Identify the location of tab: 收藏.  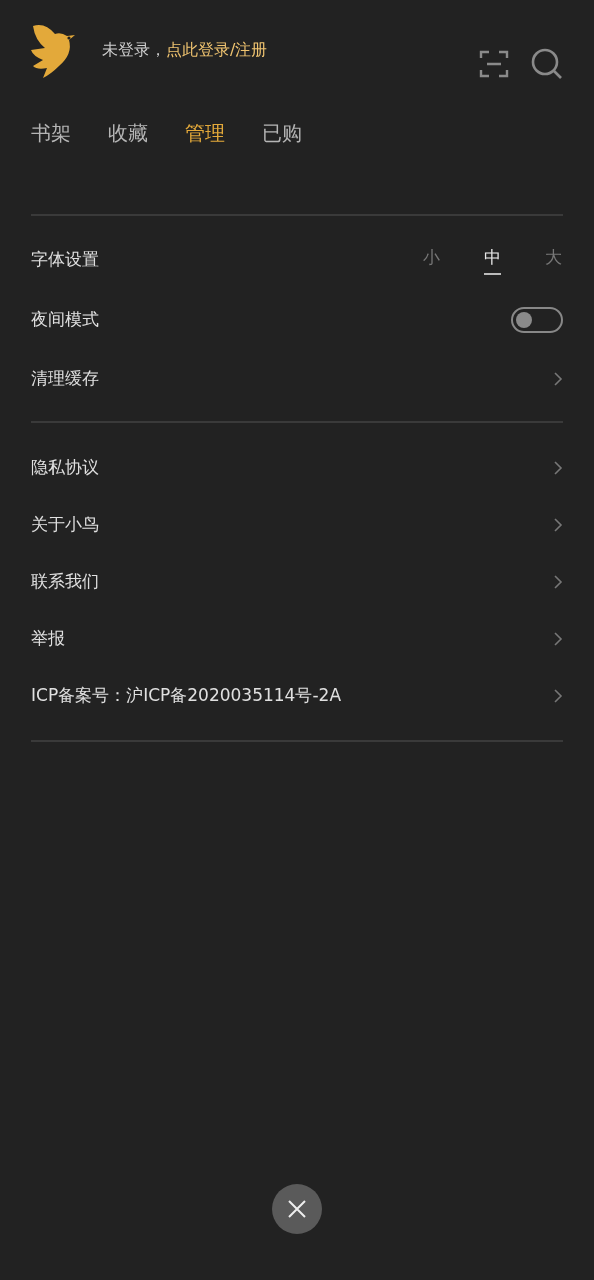
(128, 133).